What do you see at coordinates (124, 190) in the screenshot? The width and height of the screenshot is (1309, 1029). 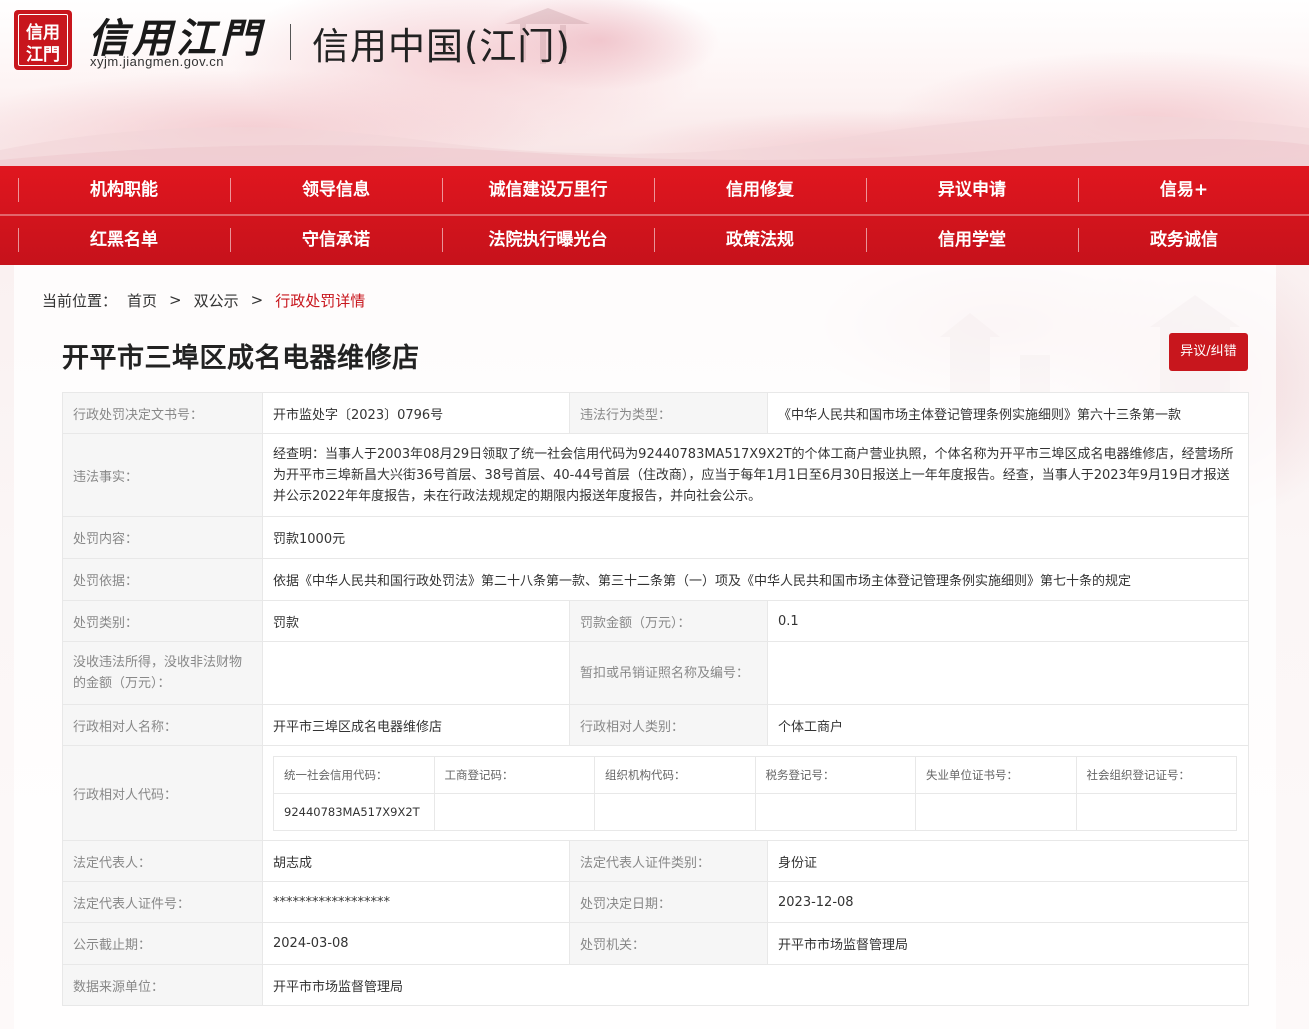 I see `nav-item-jigou-zhineng: 机构职能` at bounding box center [124, 190].